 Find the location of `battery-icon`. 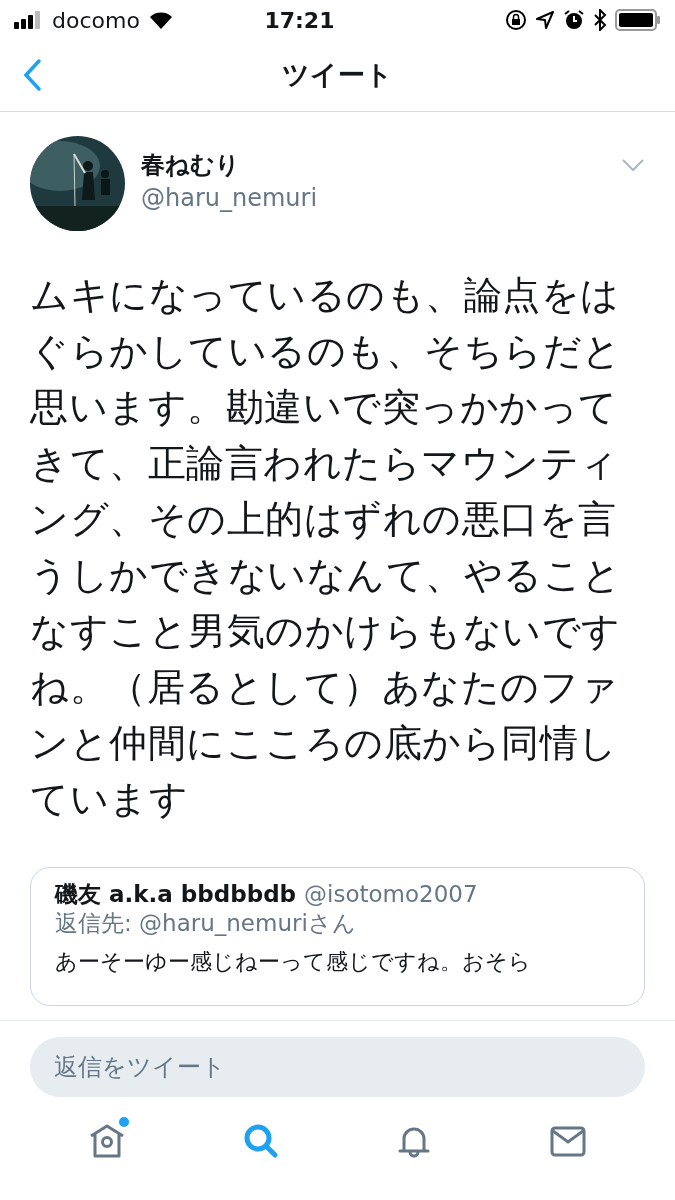

battery-icon is located at coordinates (638, 20).